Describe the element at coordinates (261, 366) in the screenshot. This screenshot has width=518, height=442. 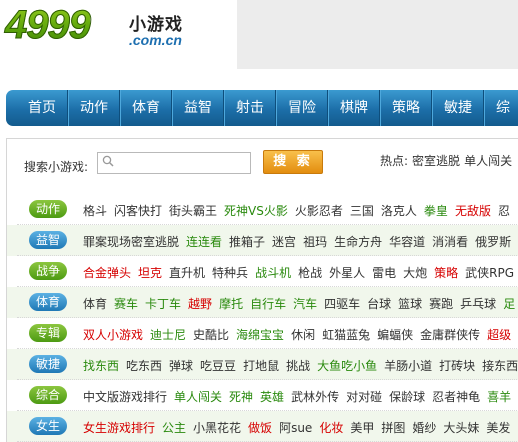
I see `game-link: 打地鼠` at that location.